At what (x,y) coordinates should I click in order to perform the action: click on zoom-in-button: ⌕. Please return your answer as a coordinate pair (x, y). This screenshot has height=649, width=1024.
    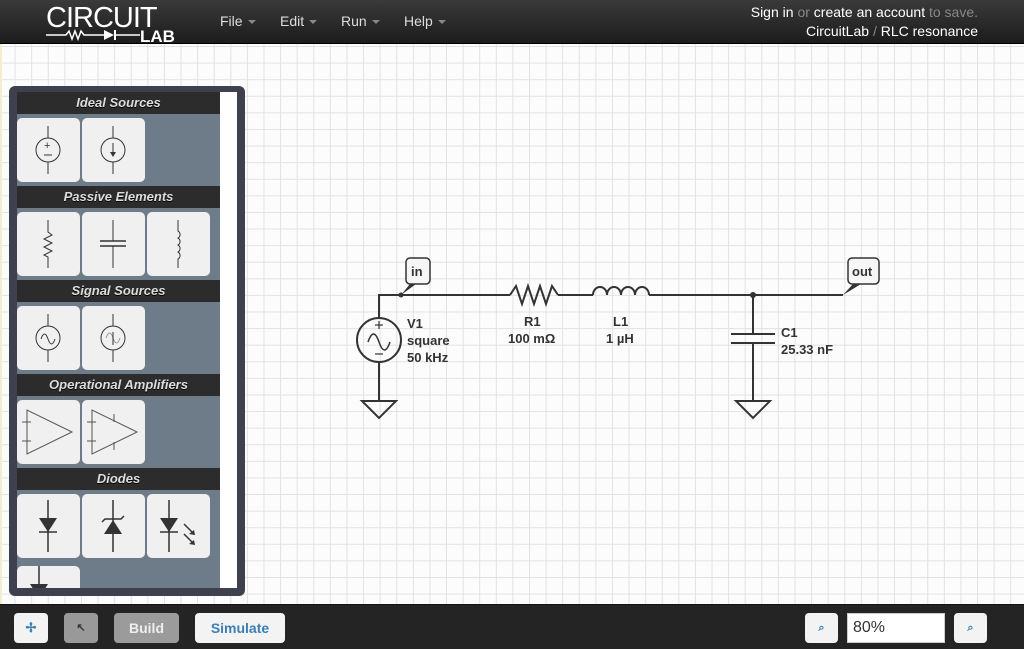
    Looking at the image, I should click on (970, 628).